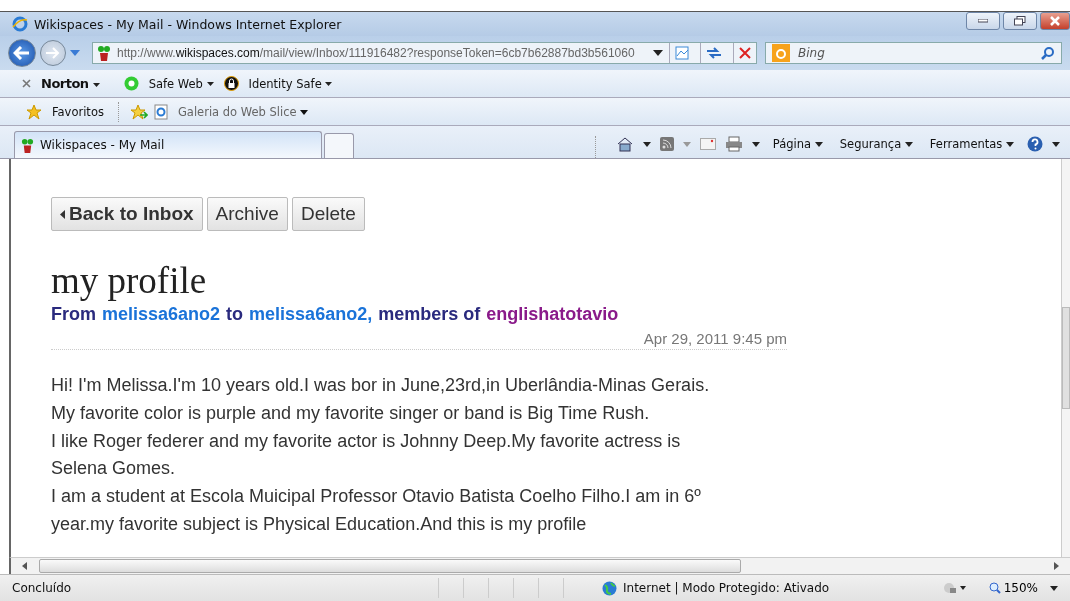  I want to click on toolbar-menu: Identity Safe, so click(290, 83).